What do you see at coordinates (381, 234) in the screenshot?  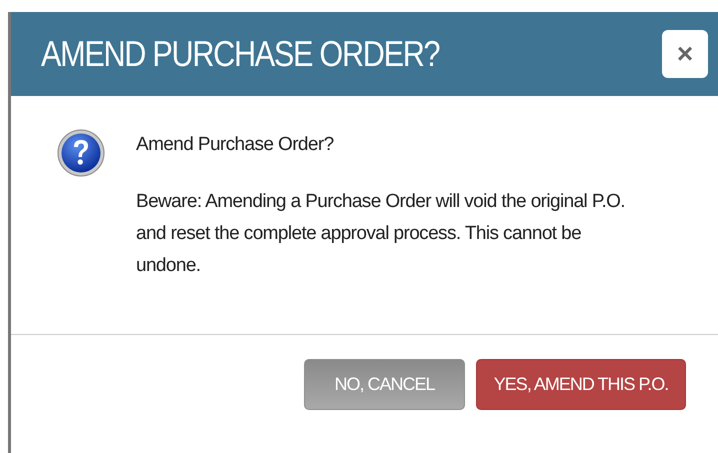 I see `message-text: Beware: Amending a Purchase Order will void the original P.O. and reset the complete approval process. This cannot be undone.` at bounding box center [381, 234].